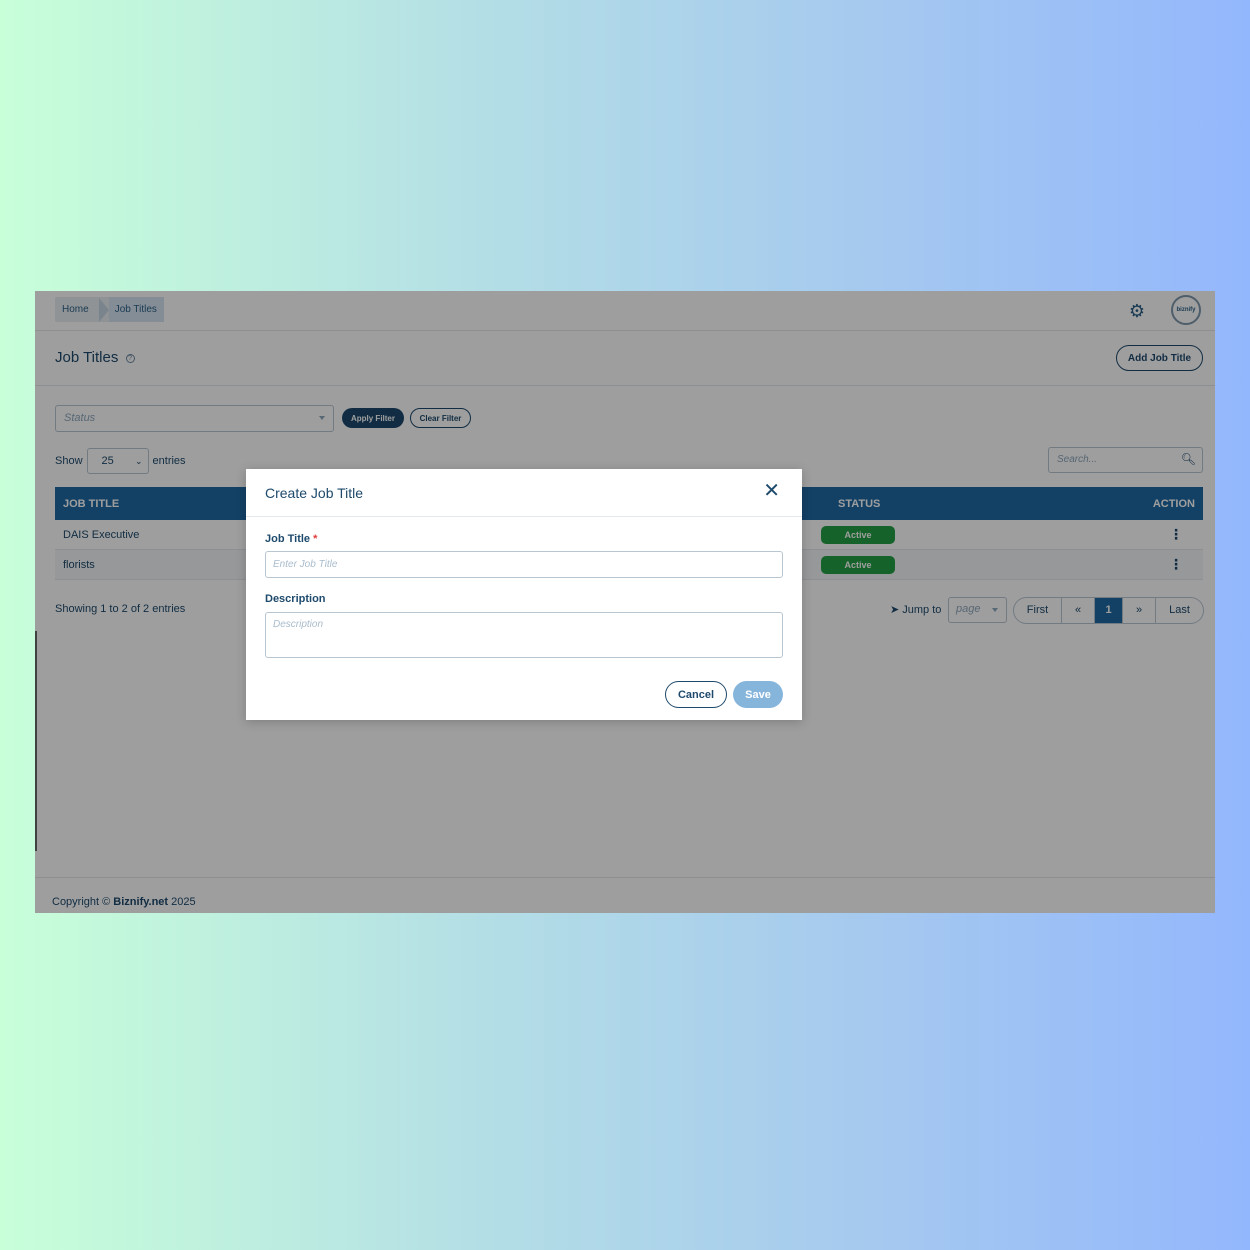  I want to click on description-label: Description, so click(295, 599).